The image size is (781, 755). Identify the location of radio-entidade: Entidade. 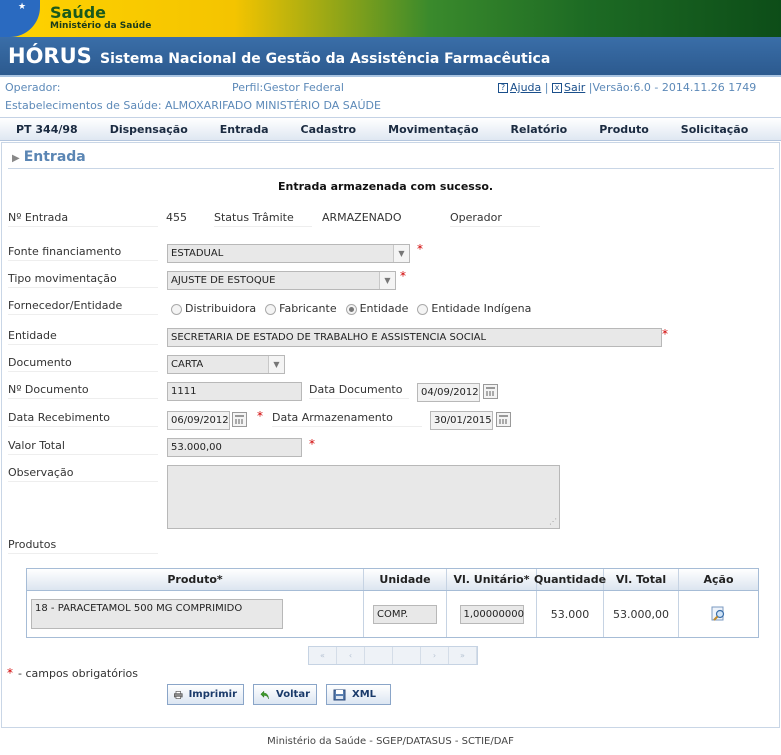
(376, 308).